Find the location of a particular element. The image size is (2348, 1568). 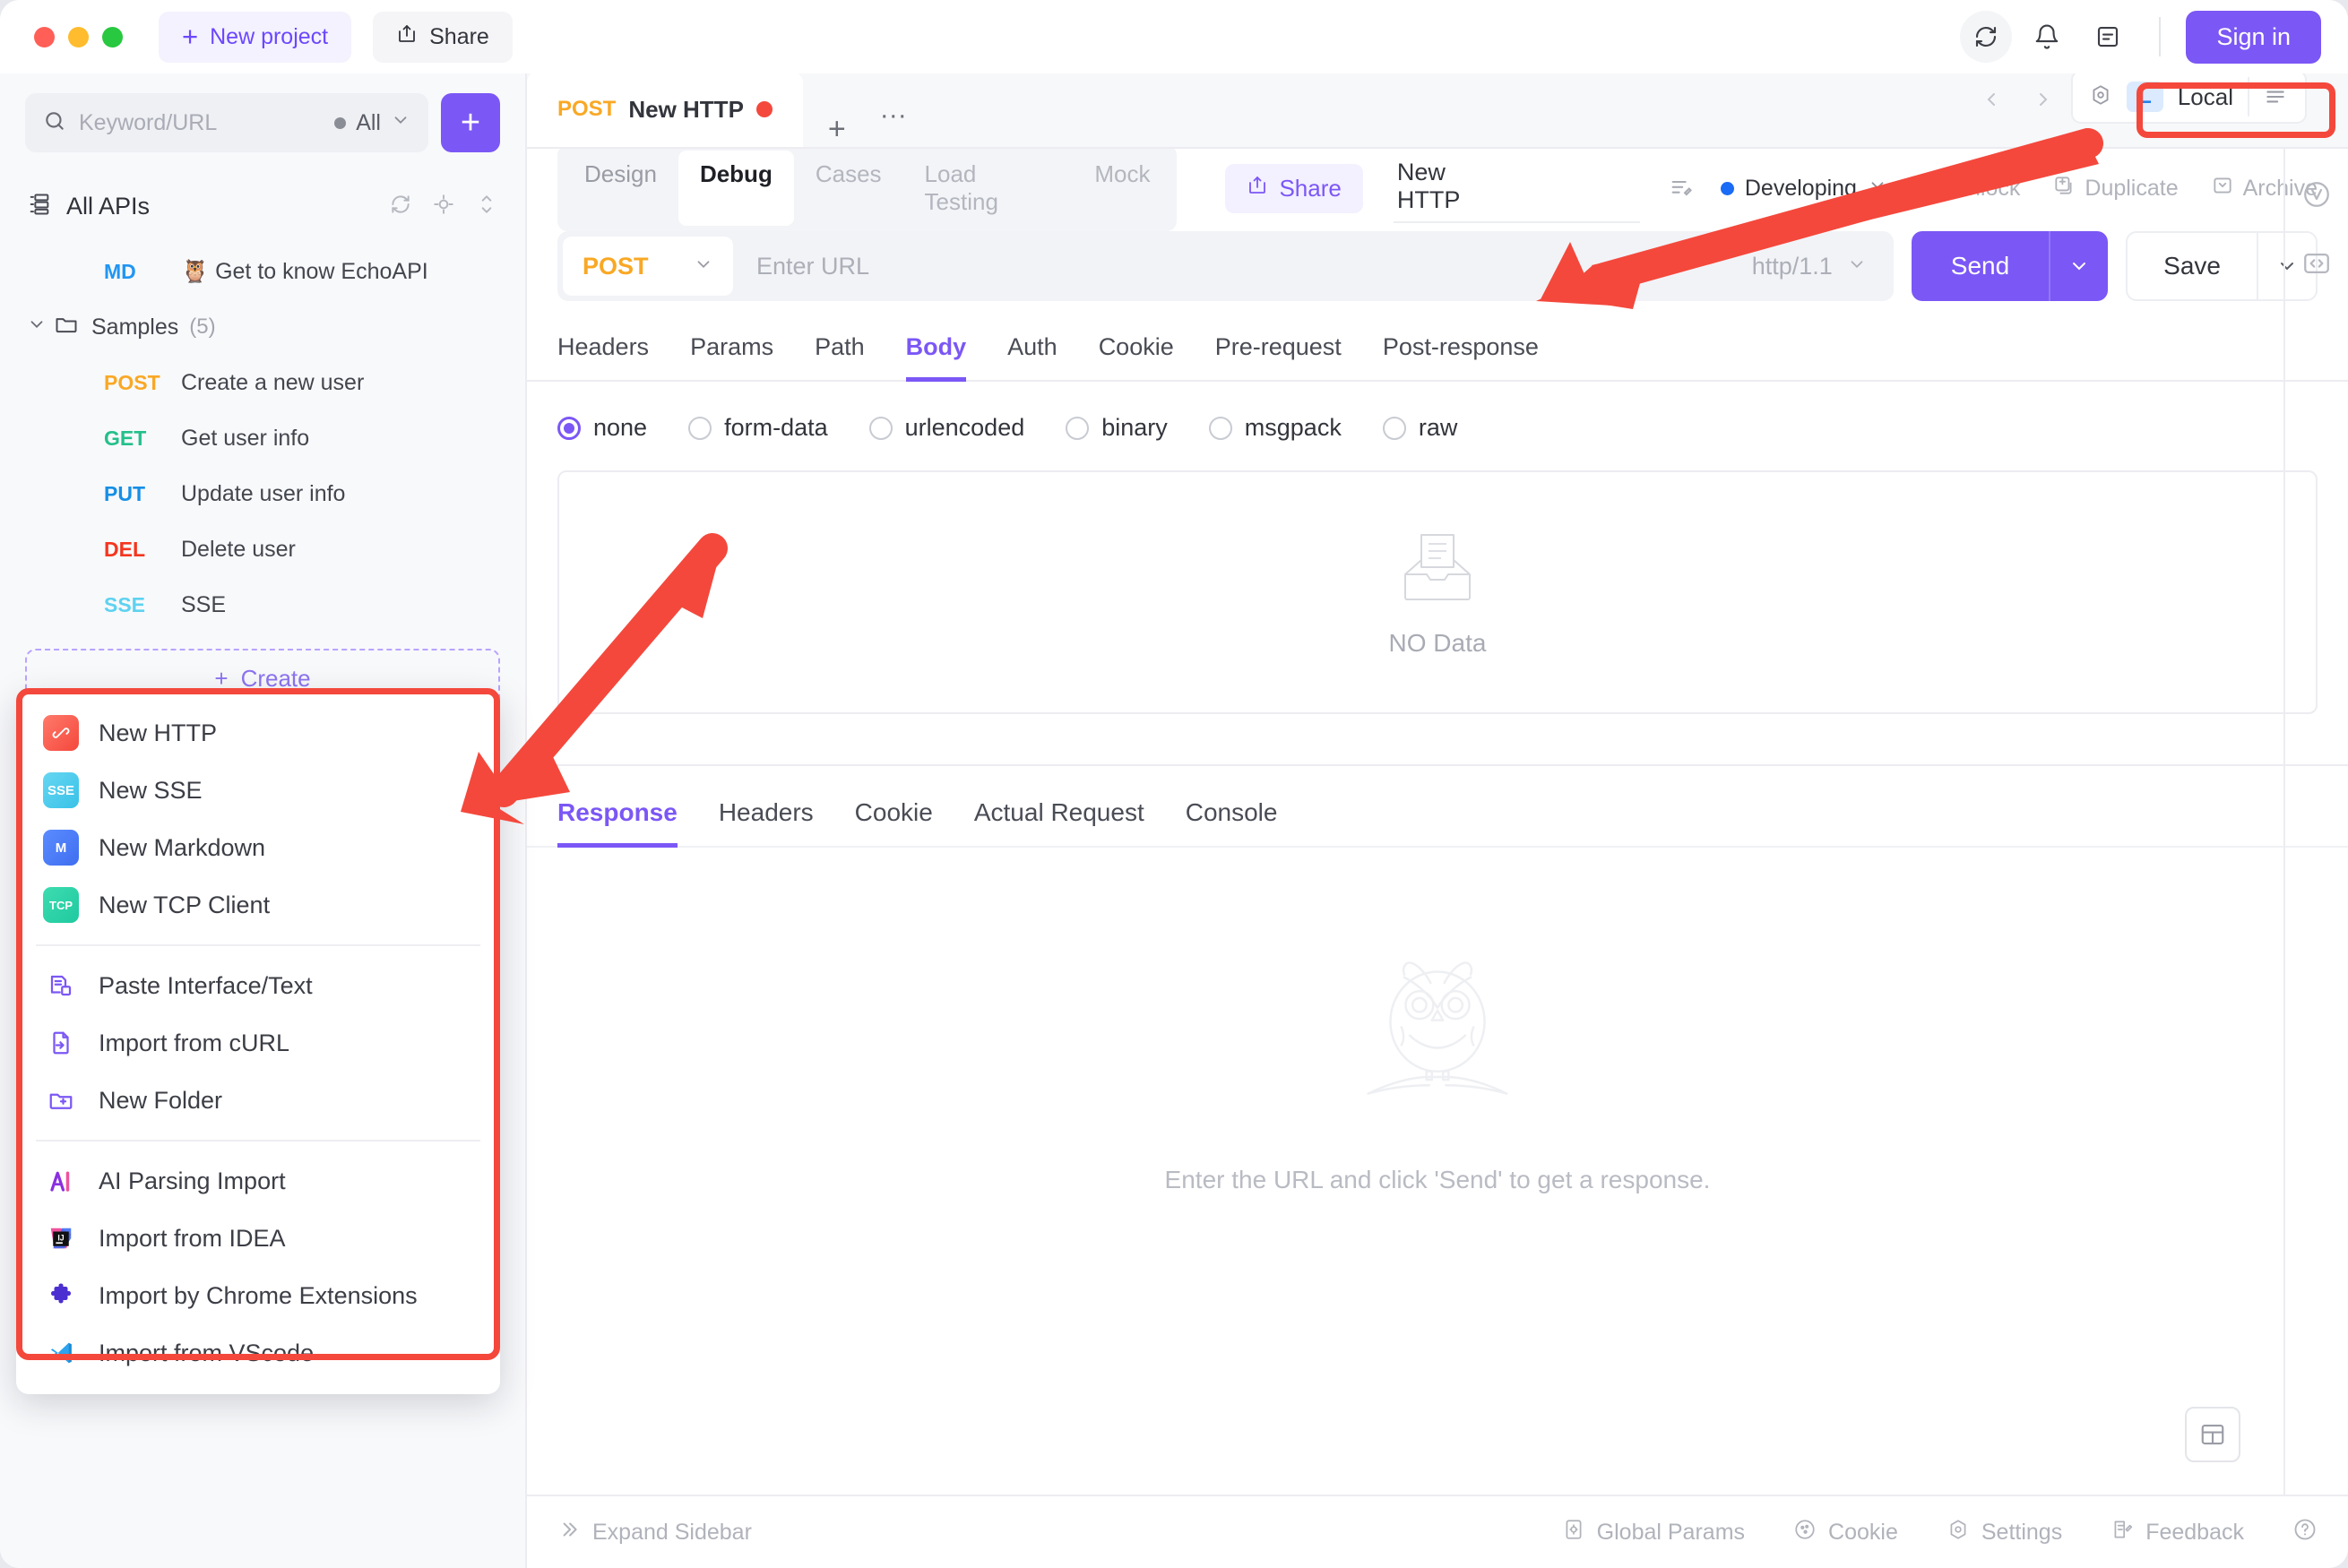

menu-item-import-from-curl: Import from cURL is located at coordinates (258, 1043).